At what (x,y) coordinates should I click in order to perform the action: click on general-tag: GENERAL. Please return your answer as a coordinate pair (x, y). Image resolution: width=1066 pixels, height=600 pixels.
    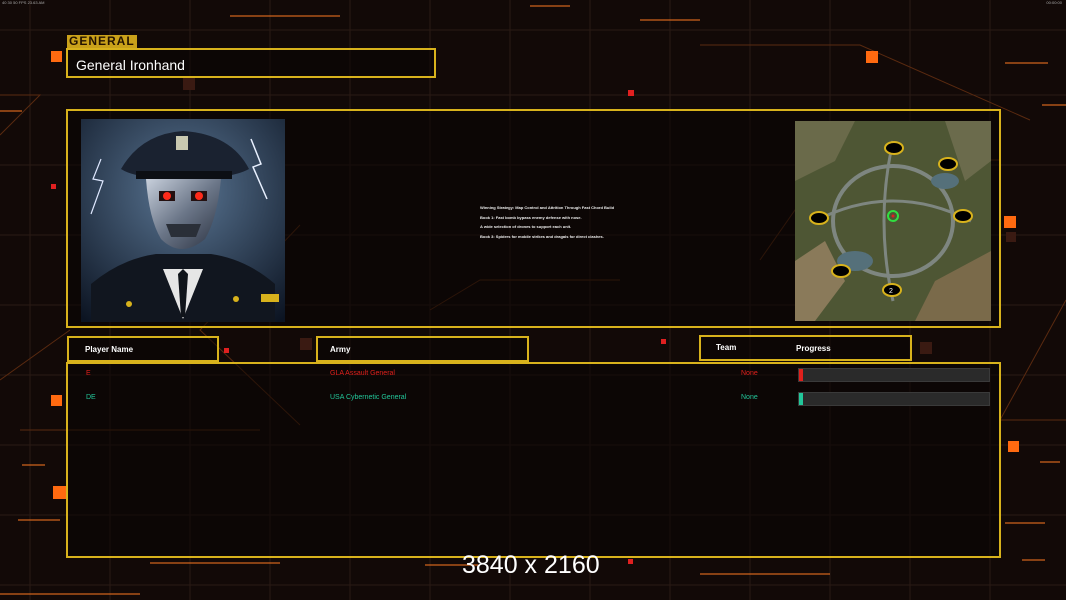
    Looking at the image, I should click on (102, 41).